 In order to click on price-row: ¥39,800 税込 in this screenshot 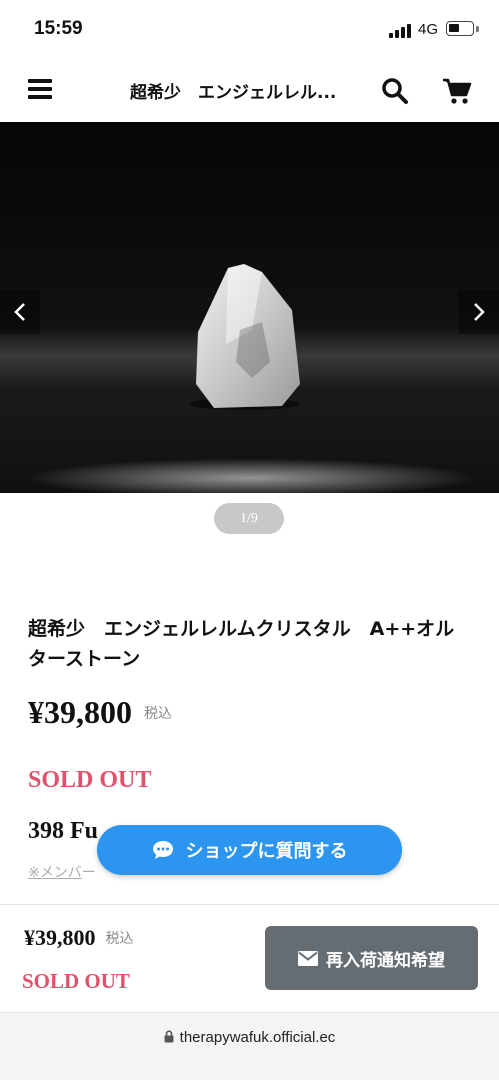, I will do `click(100, 714)`.